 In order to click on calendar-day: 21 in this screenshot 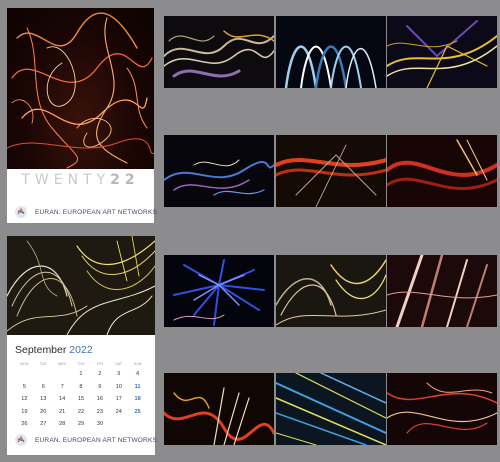, I will do `click(62, 411)`.